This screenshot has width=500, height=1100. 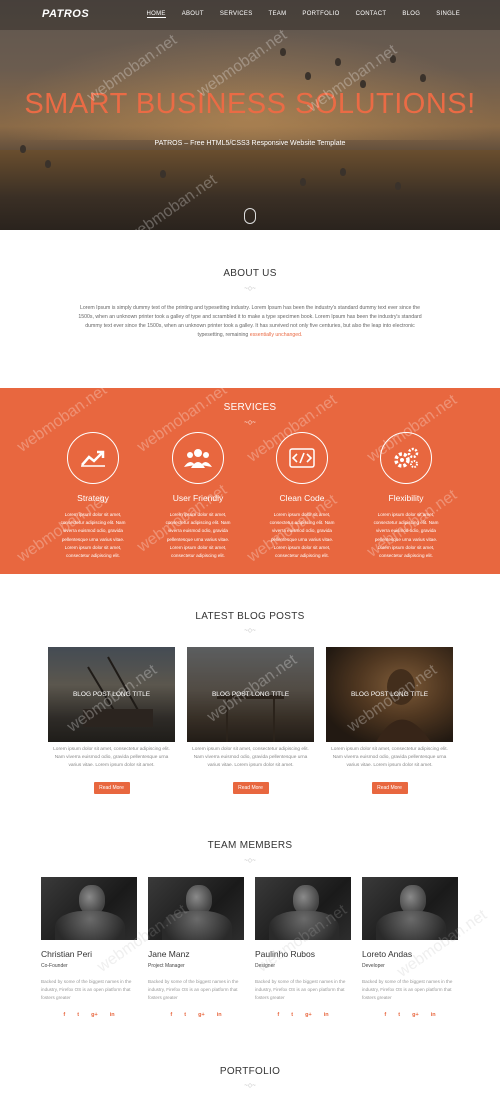 What do you see at coordinates (198, 458) in the screenshot?
I see `users-icon` at bounding box center [198, 458].